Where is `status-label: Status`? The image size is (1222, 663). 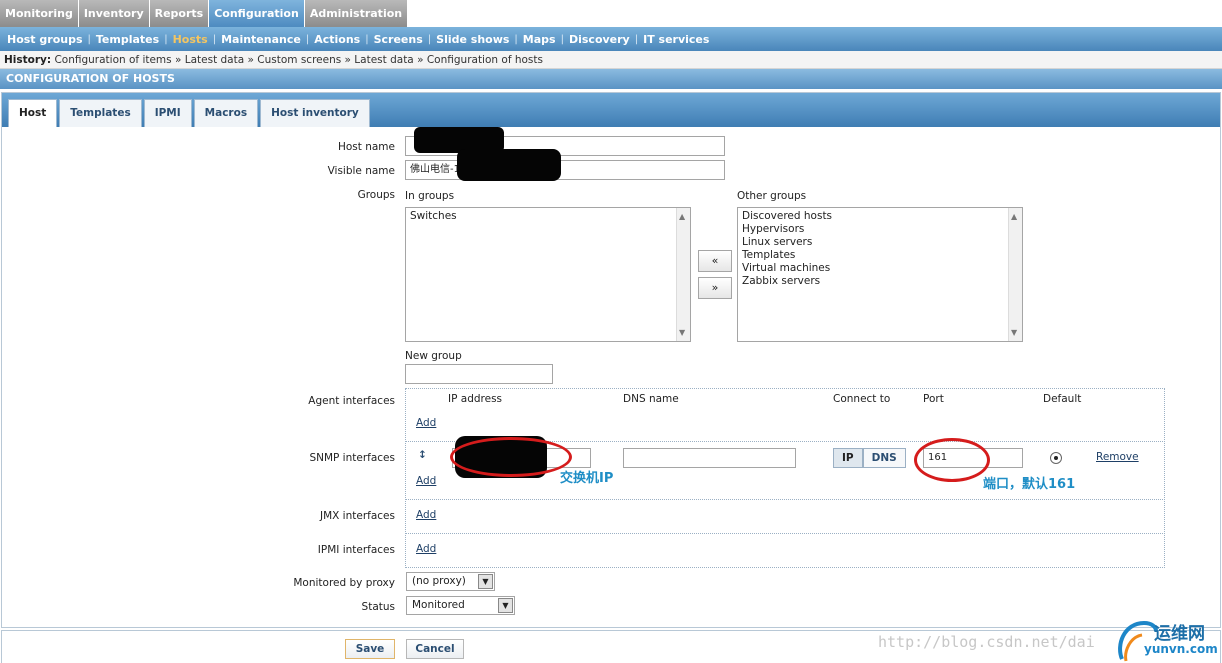 status-label: Status is located at coordinates (378, 607).